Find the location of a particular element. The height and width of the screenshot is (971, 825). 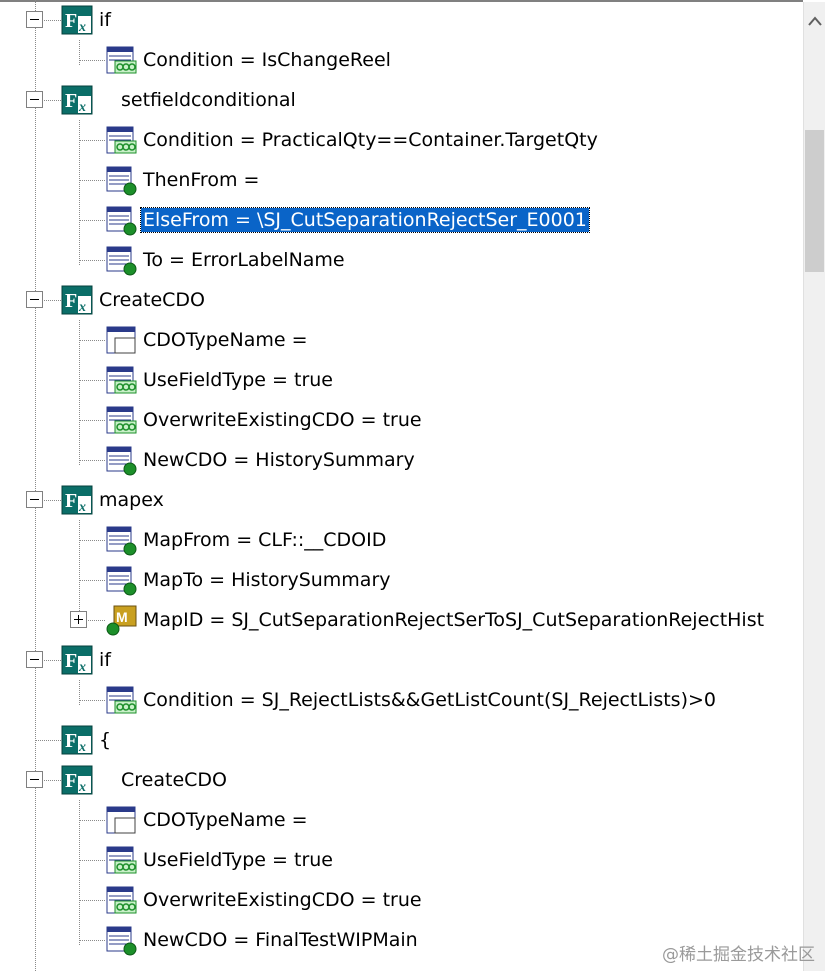

tree-node-label: Condition = IsChangeReel is located at coordinates (267, 60).